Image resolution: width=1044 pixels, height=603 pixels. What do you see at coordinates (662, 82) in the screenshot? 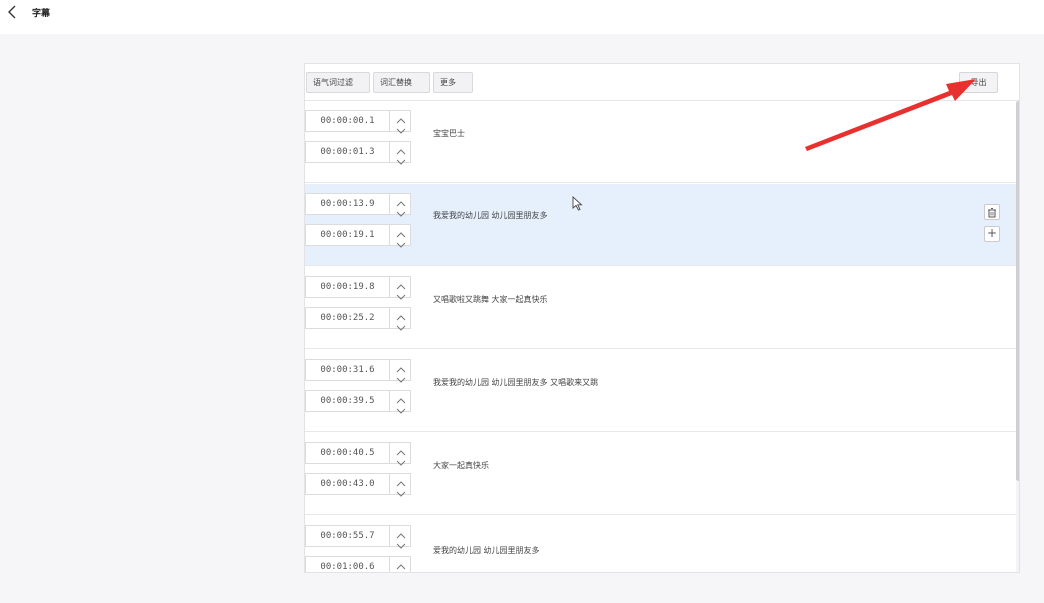
I see `editor-toolbar: 语气词过滤 词汇替换 更多 导出` at bounding box center [662, 82].